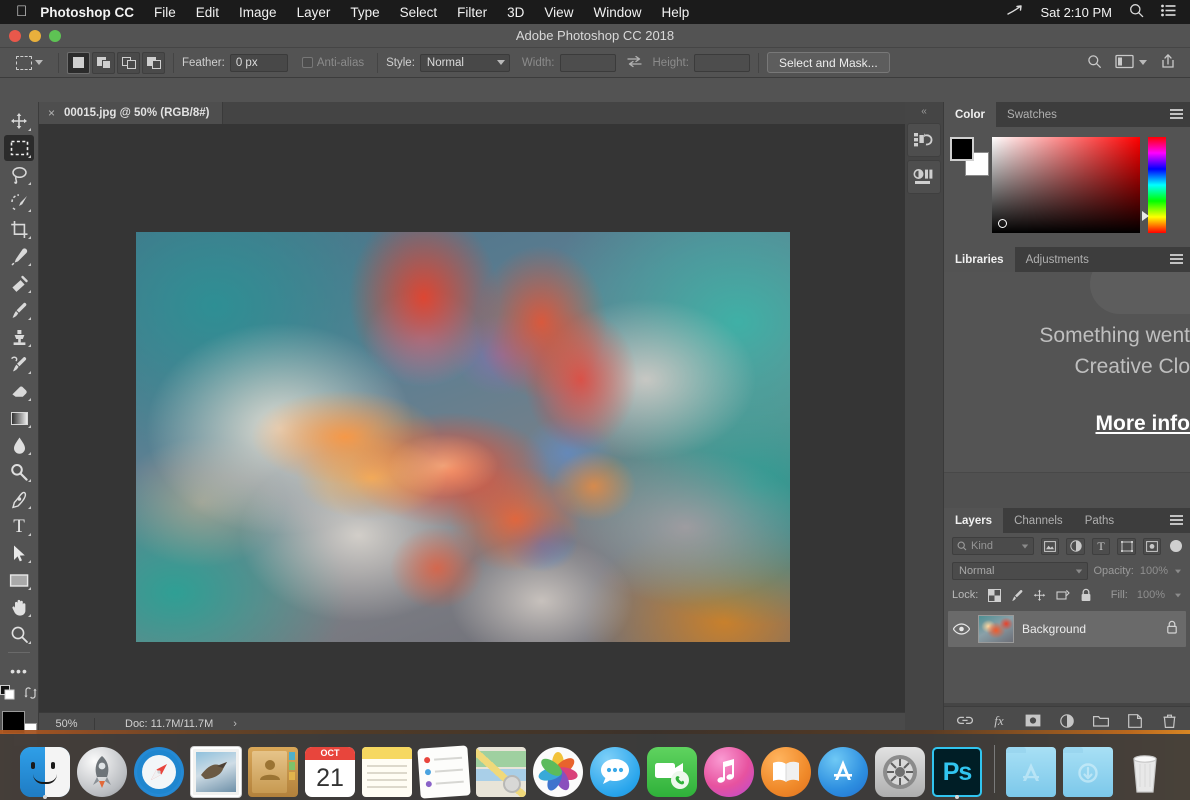  What do you see at coordinates (1094, 63) in the screenshot?
I see `search-icon` at bounding box center [1094, 63].